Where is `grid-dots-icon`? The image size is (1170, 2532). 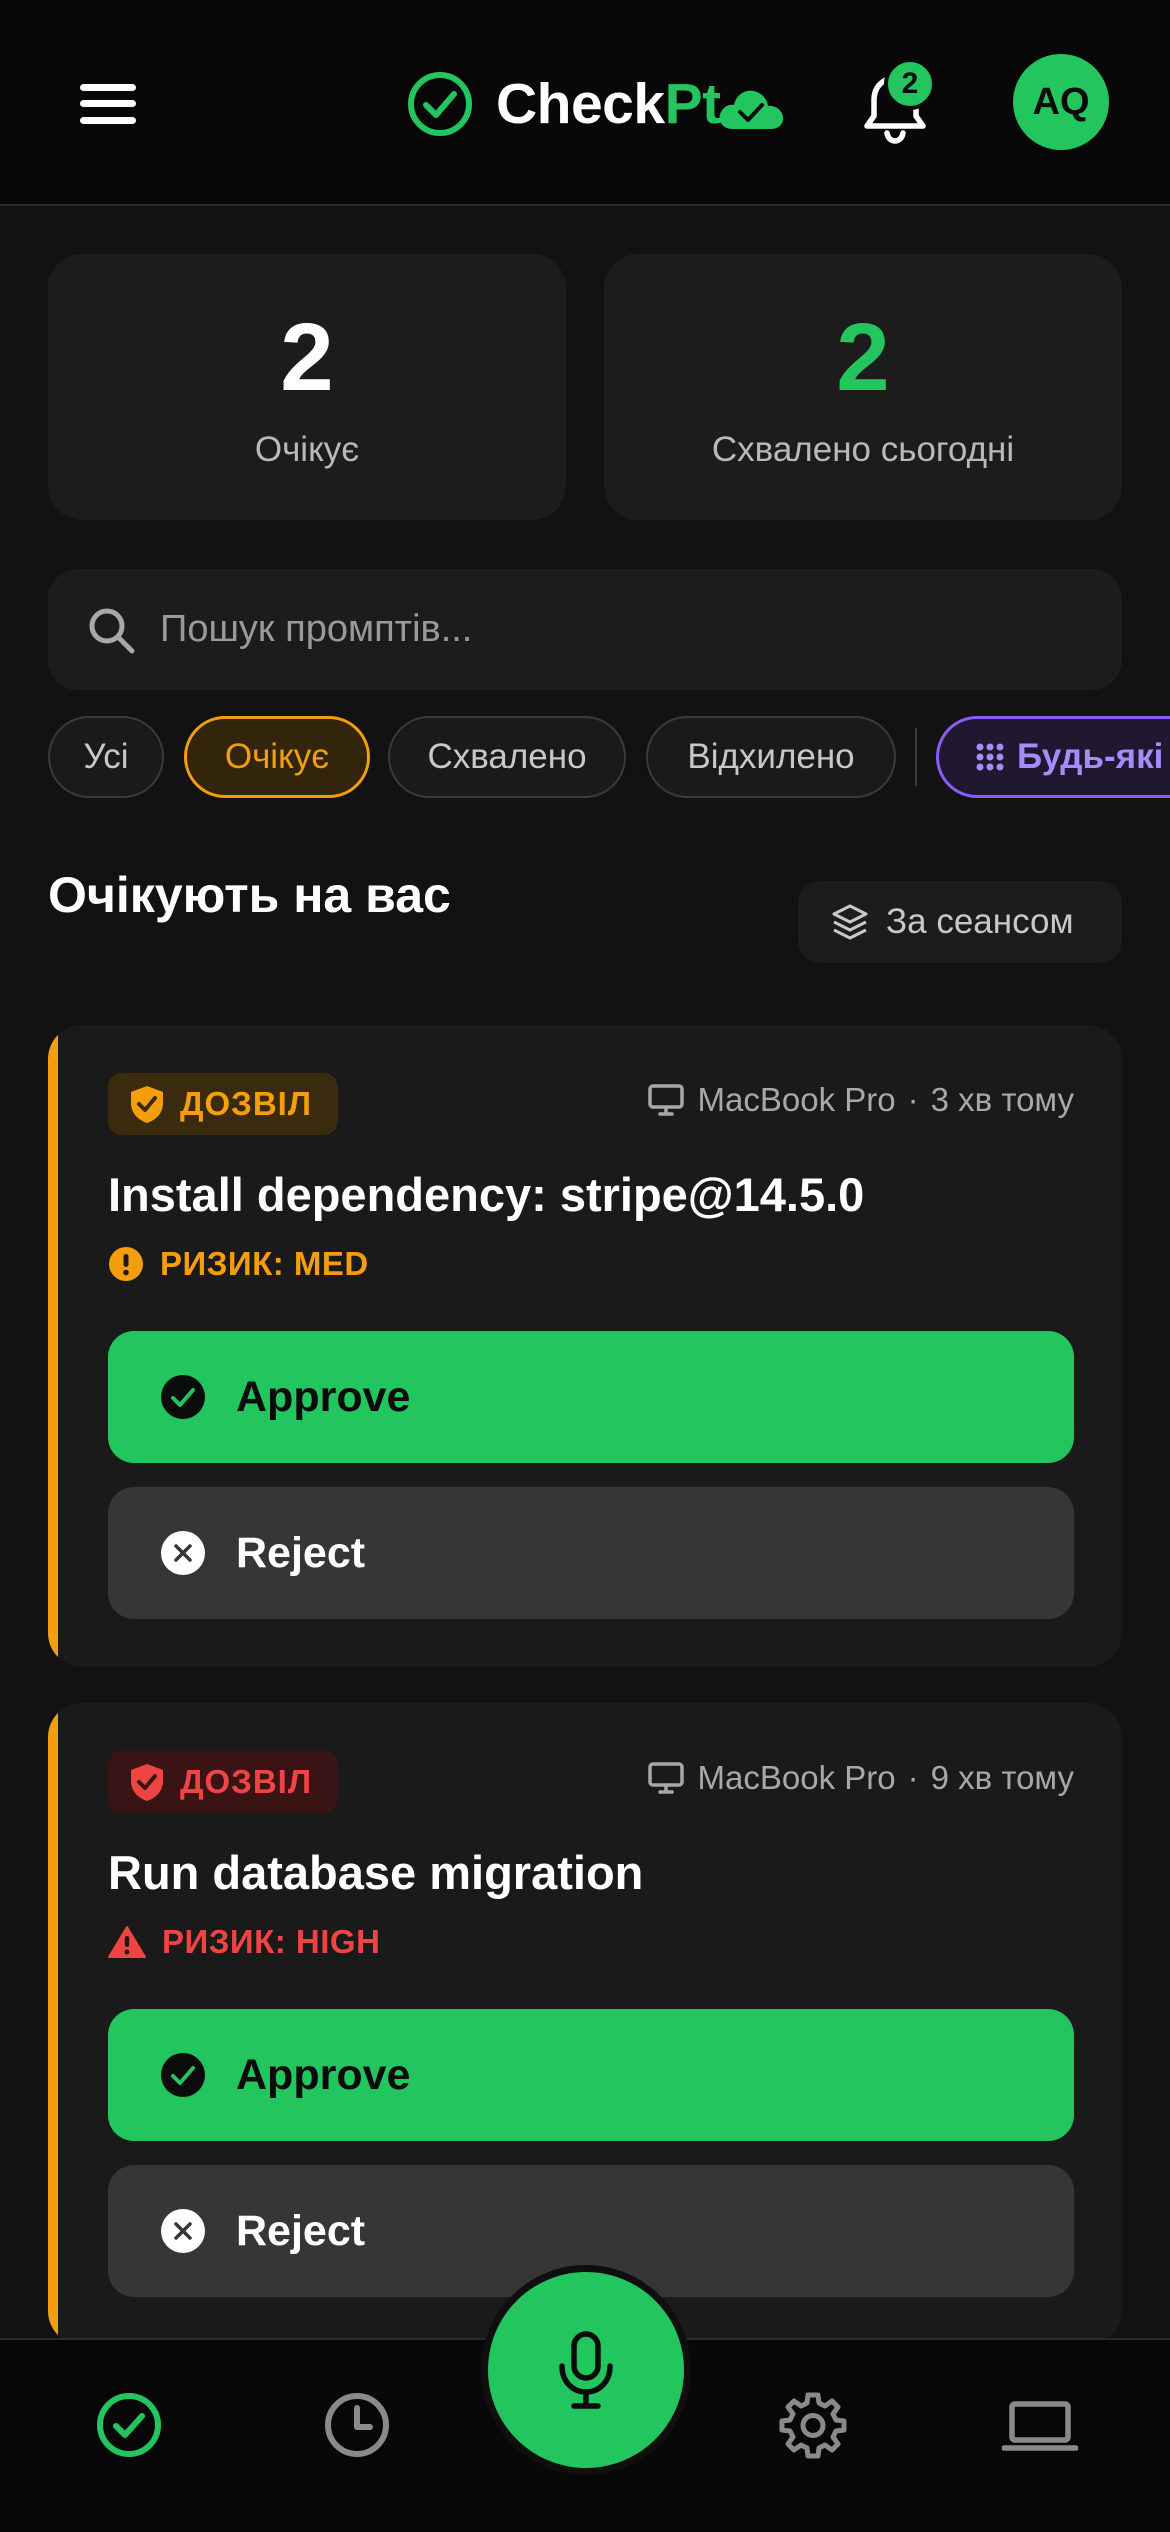
grid-dots-icon is located at coordinates (990, 757).